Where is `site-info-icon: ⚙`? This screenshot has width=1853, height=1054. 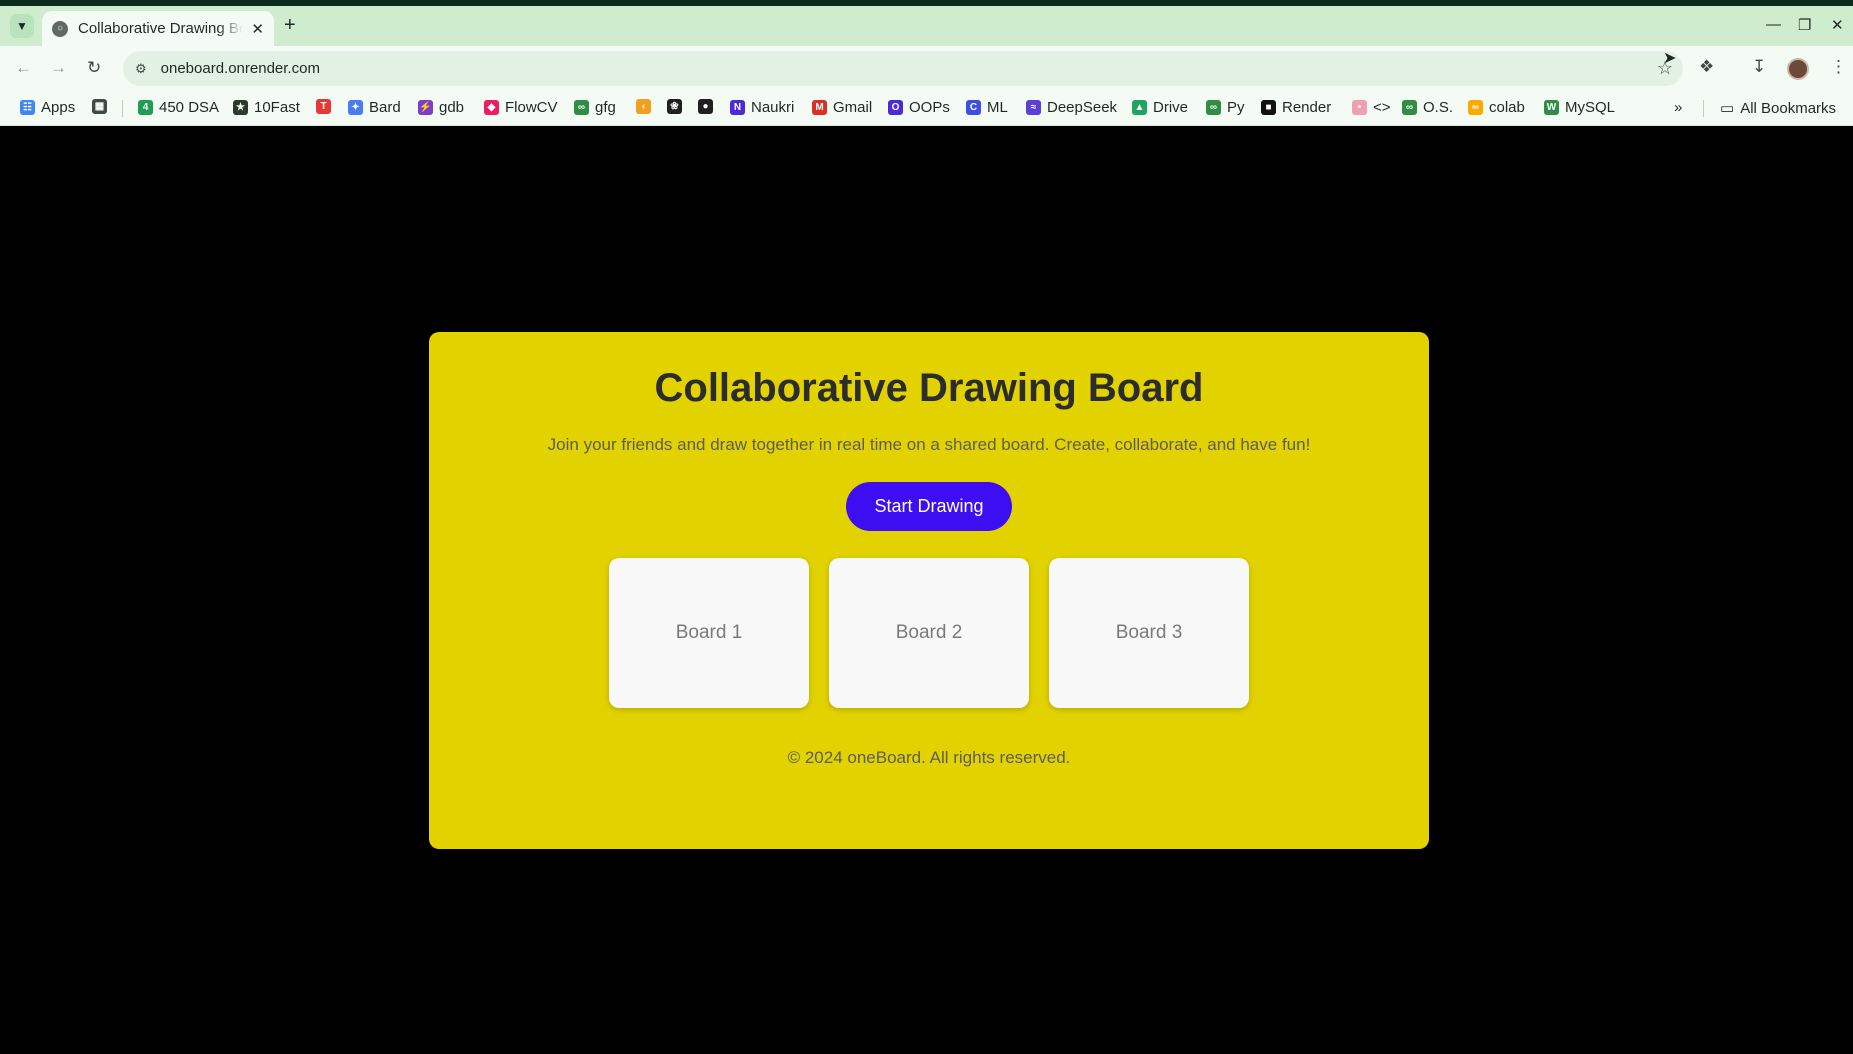 site-info-icon: ⚙ is located at coordinates (141, 69).